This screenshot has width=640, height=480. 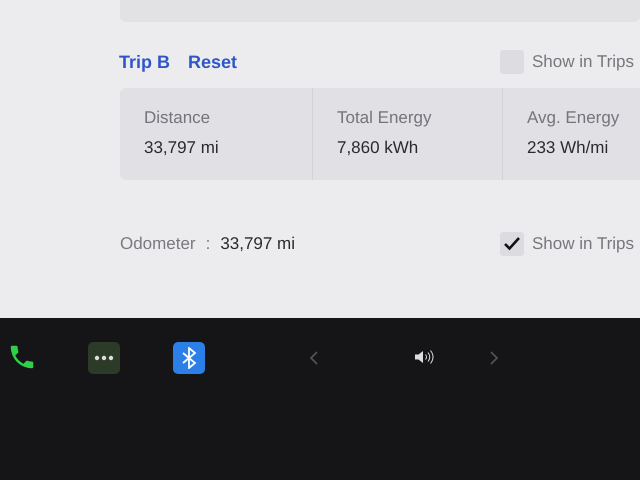 What do you see at coordinates (257, 244) in the screenshot?
I see `odometer-value: 33,797 mi` at bounding box center [257, 244].